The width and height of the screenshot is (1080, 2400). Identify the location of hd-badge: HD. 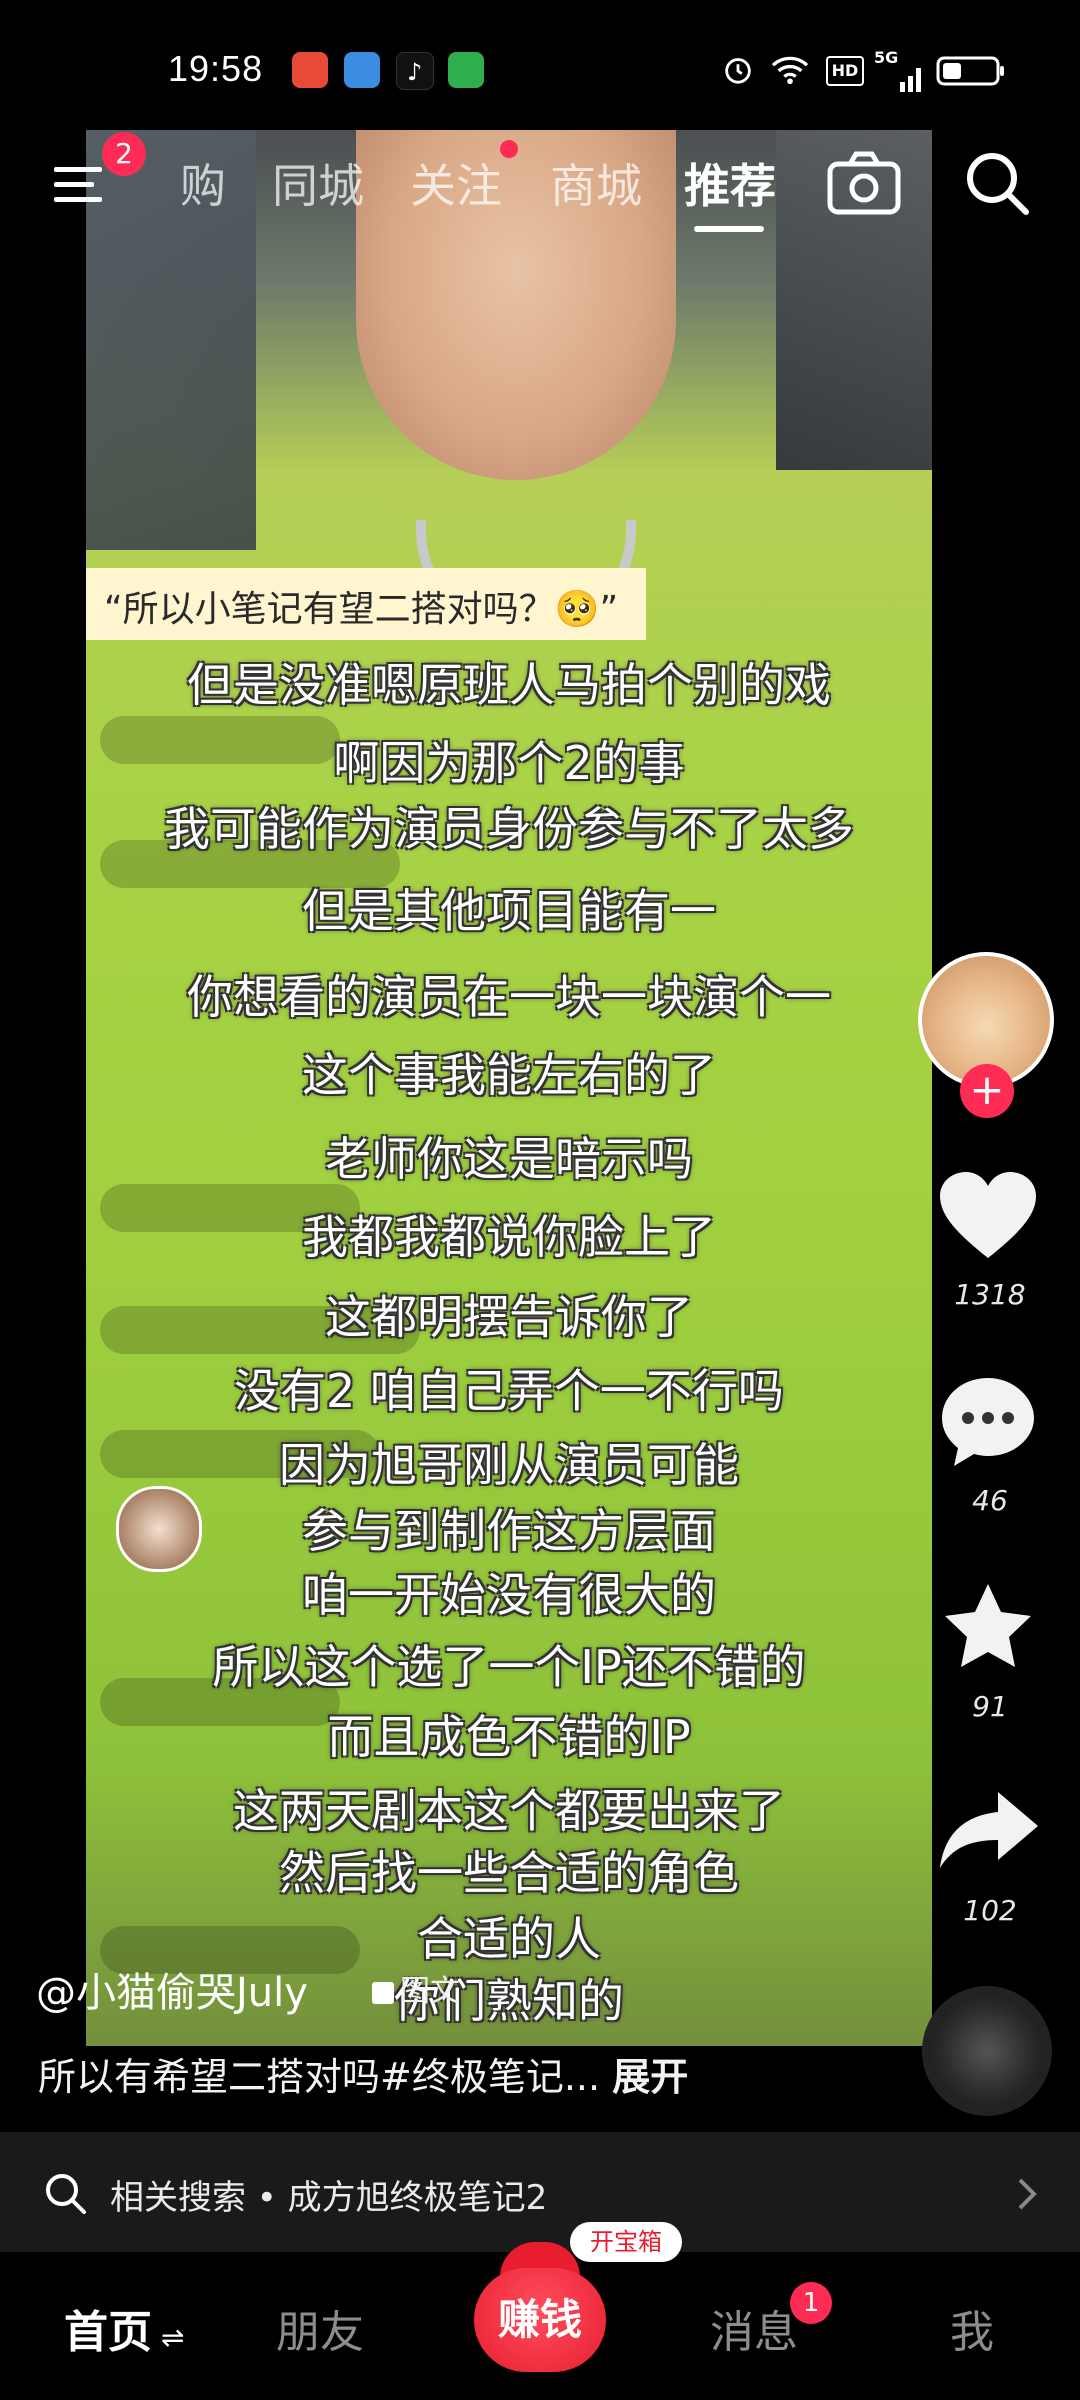
(845, 71).